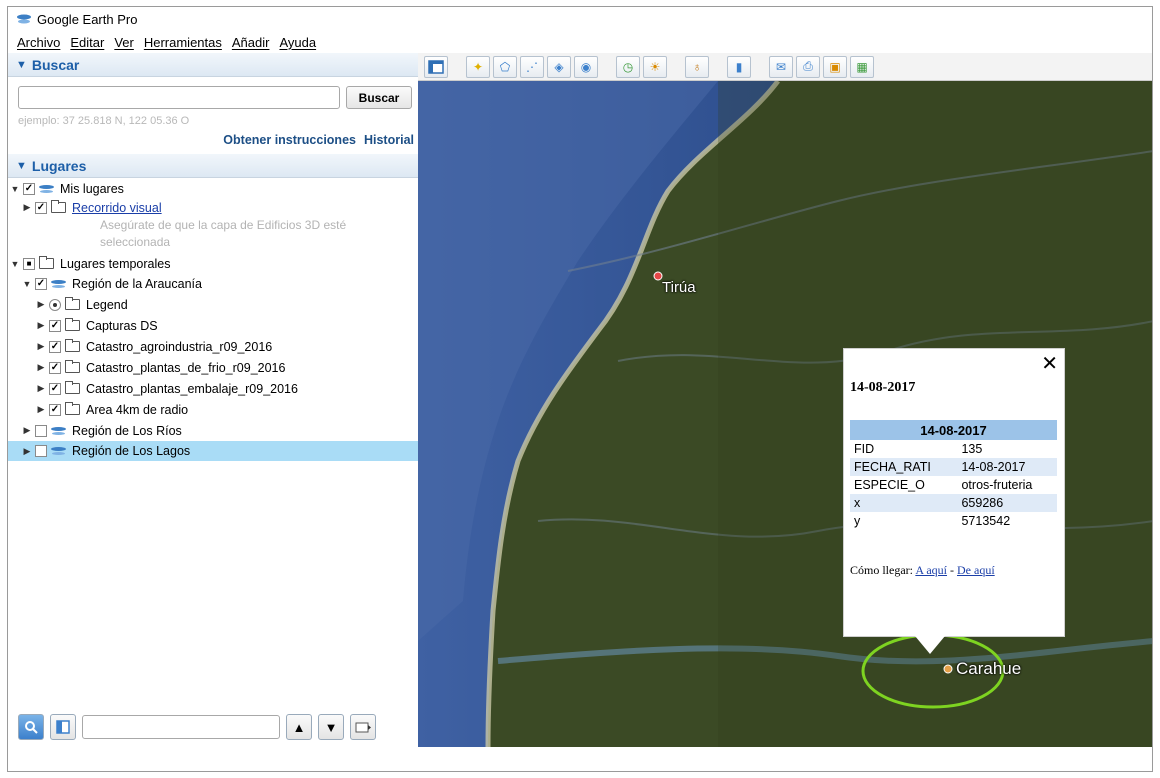 This screenshot has height=778, width=1160. I want to click on move-up-button: ▲, so click(299, 727).